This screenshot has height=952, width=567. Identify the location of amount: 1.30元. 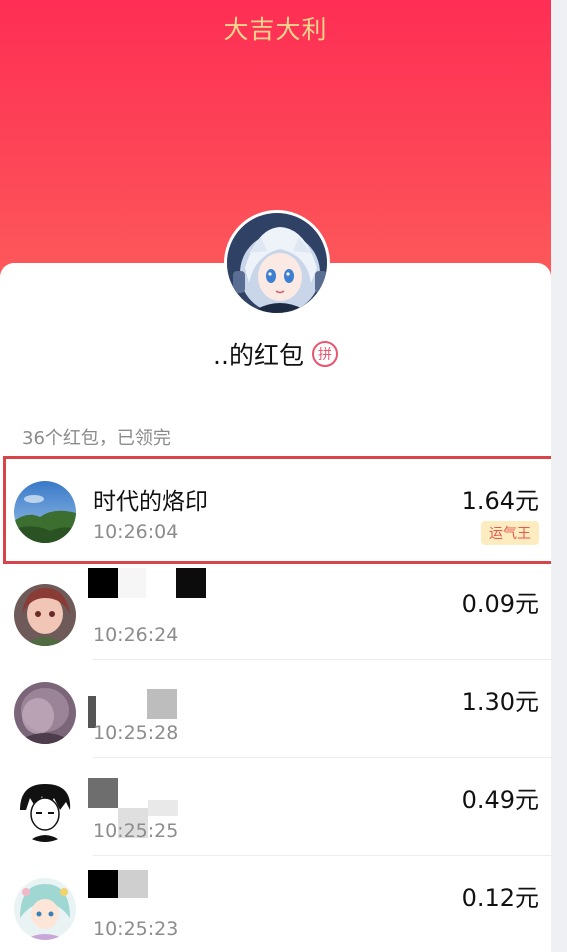
(500, 702).